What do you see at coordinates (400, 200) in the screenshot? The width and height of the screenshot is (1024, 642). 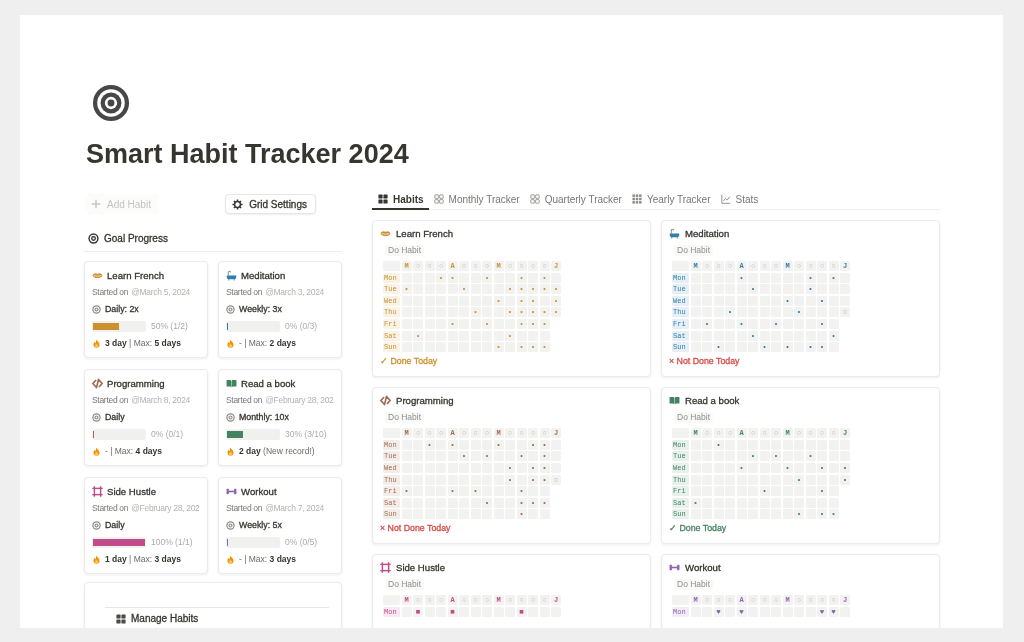 I see `tab: Habits` at bounding box center [400, 200].